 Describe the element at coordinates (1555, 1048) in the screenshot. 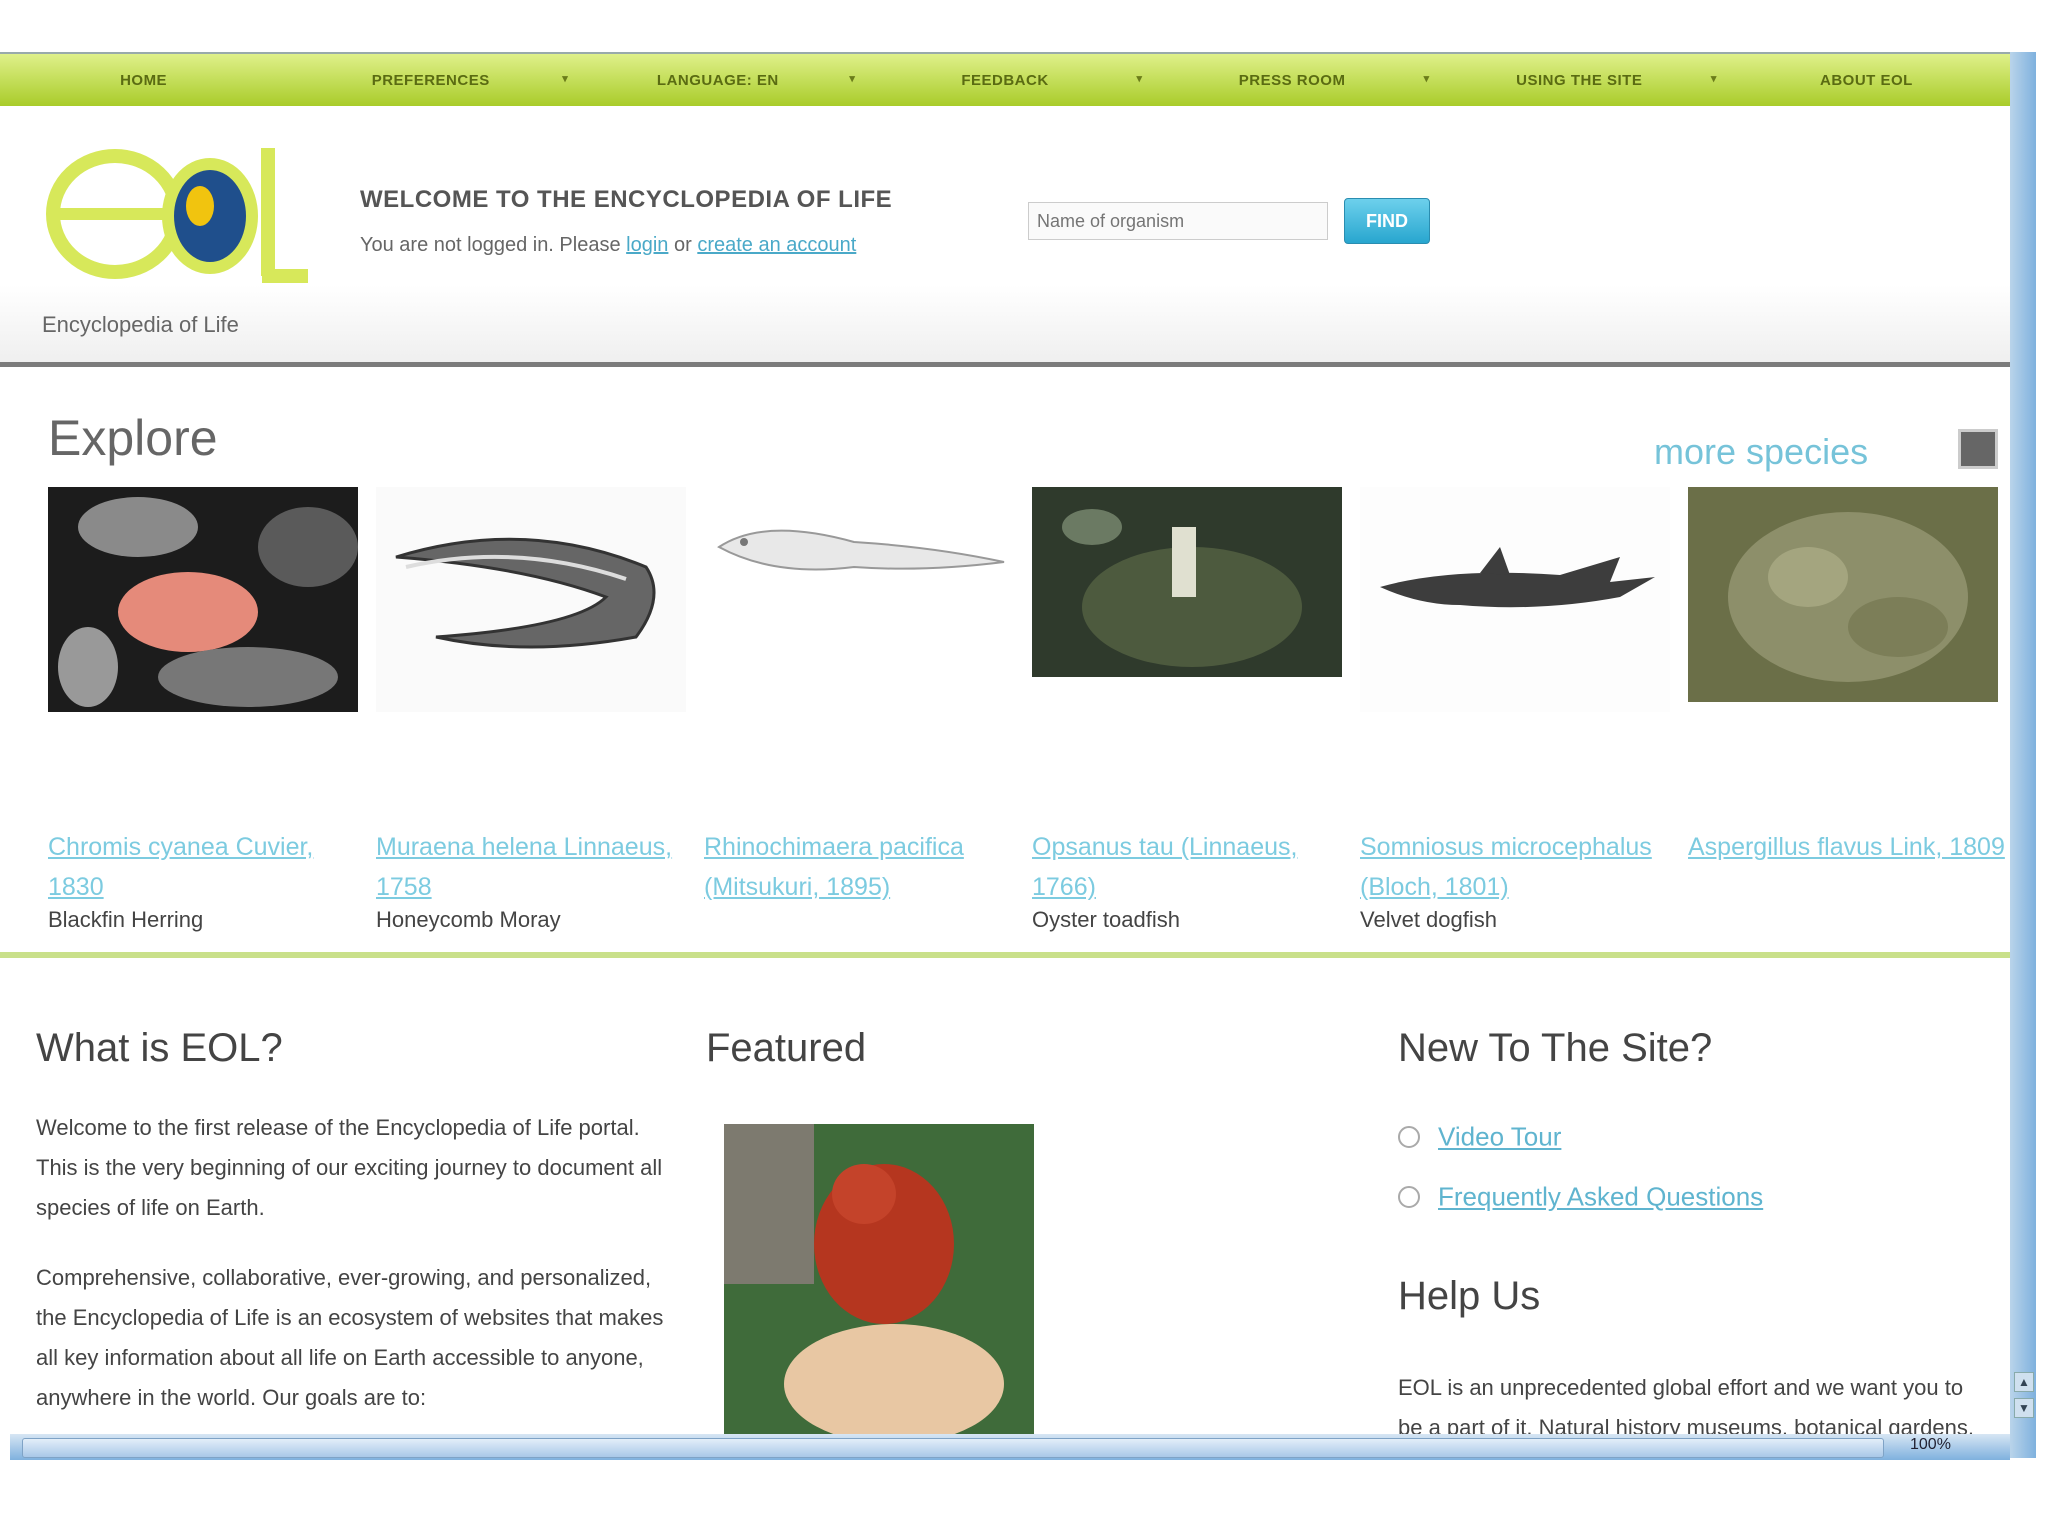

I see `new-to-site-title: New To The Site?` at that location.